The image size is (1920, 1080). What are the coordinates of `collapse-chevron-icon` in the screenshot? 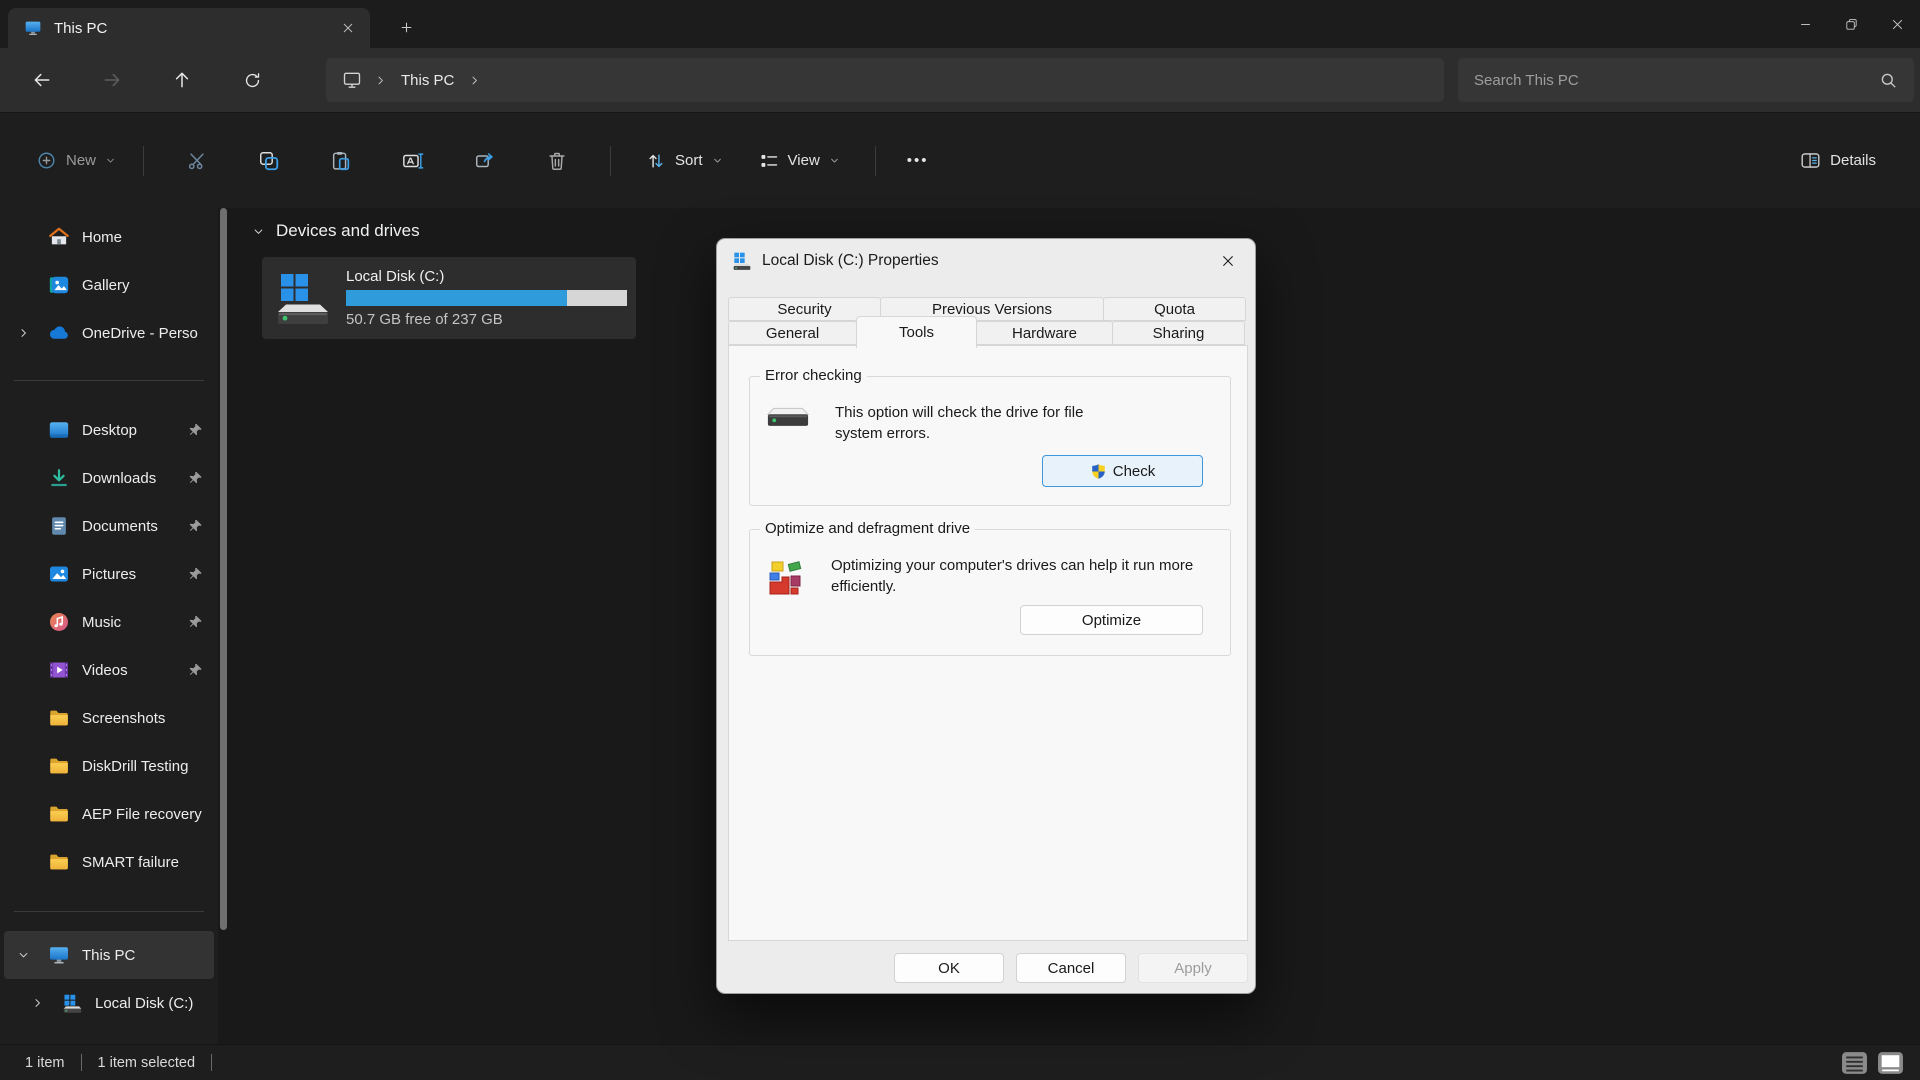 It's located at (23, 955).